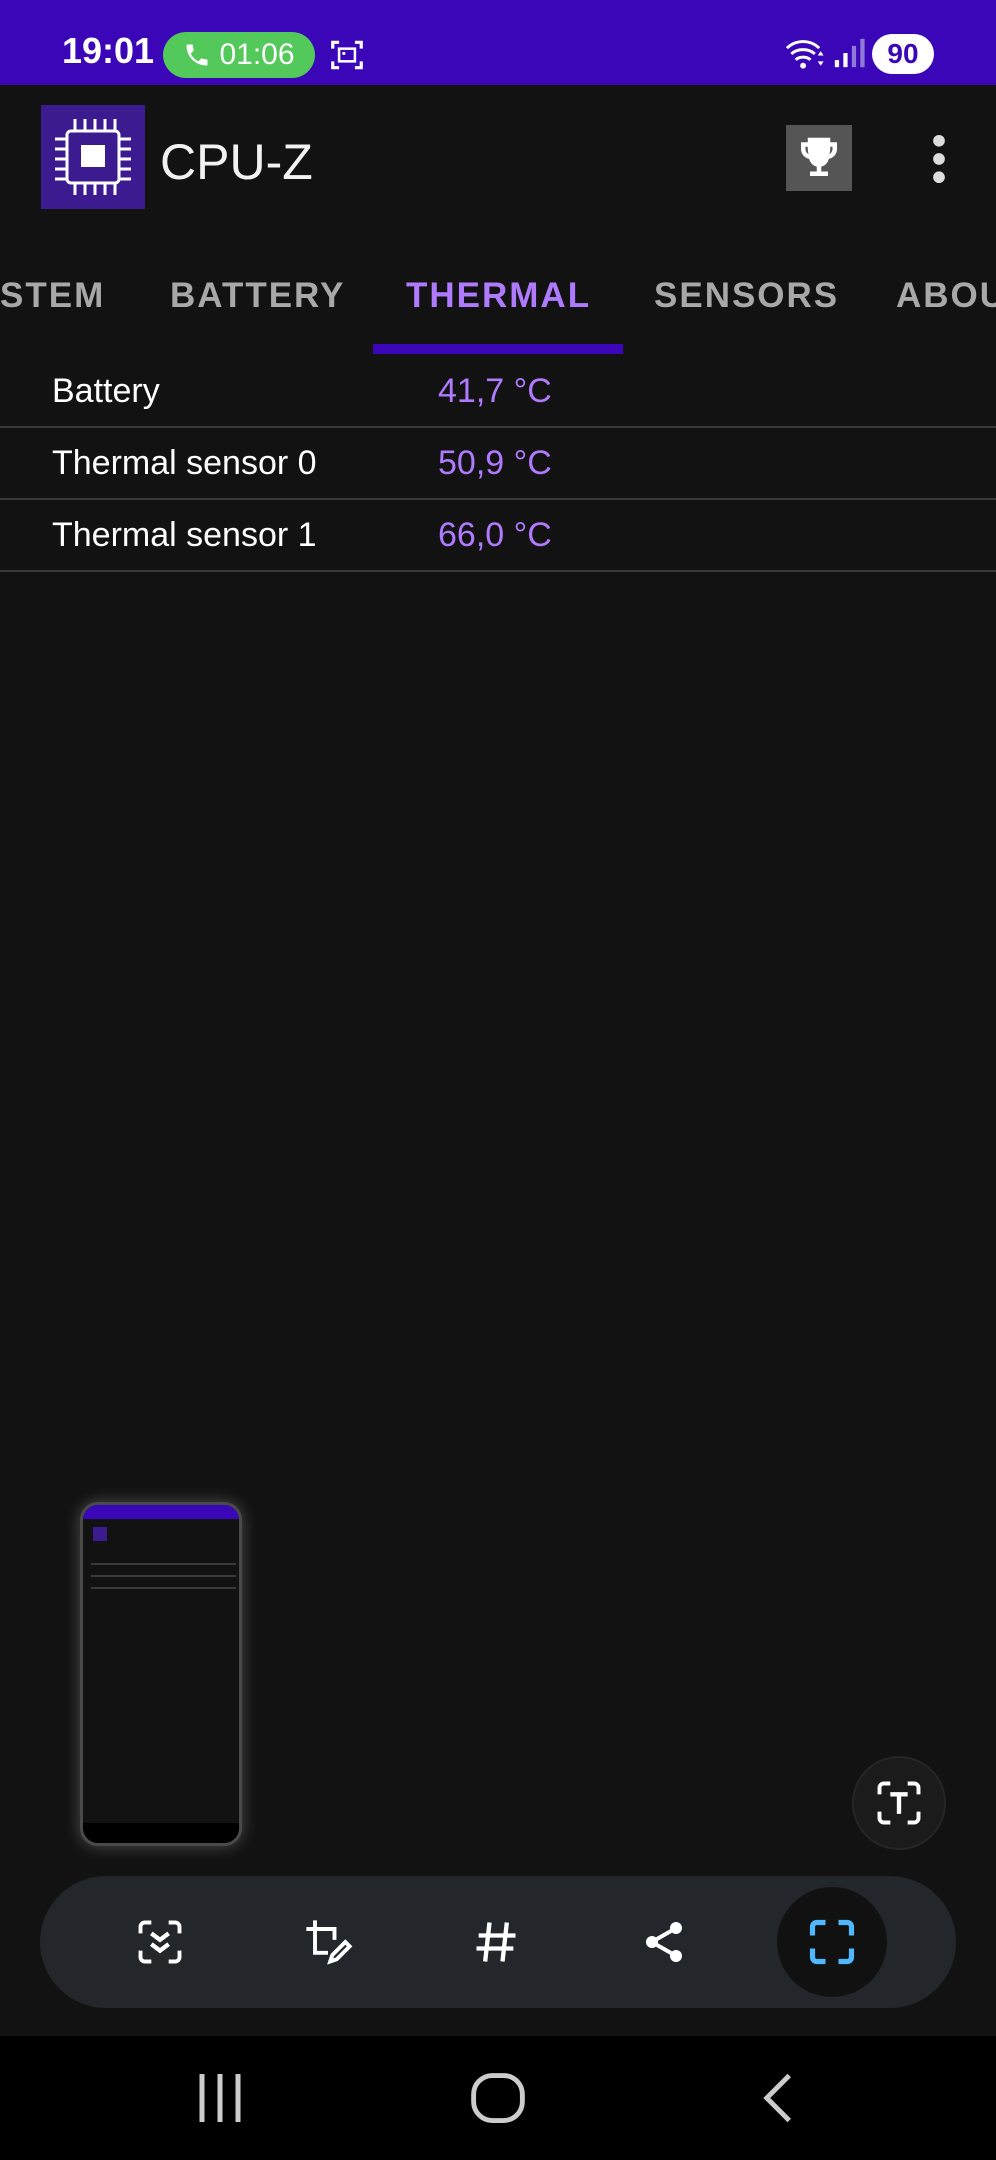  I want to click on tab-sensors: SENSORS, so click(746, 296).